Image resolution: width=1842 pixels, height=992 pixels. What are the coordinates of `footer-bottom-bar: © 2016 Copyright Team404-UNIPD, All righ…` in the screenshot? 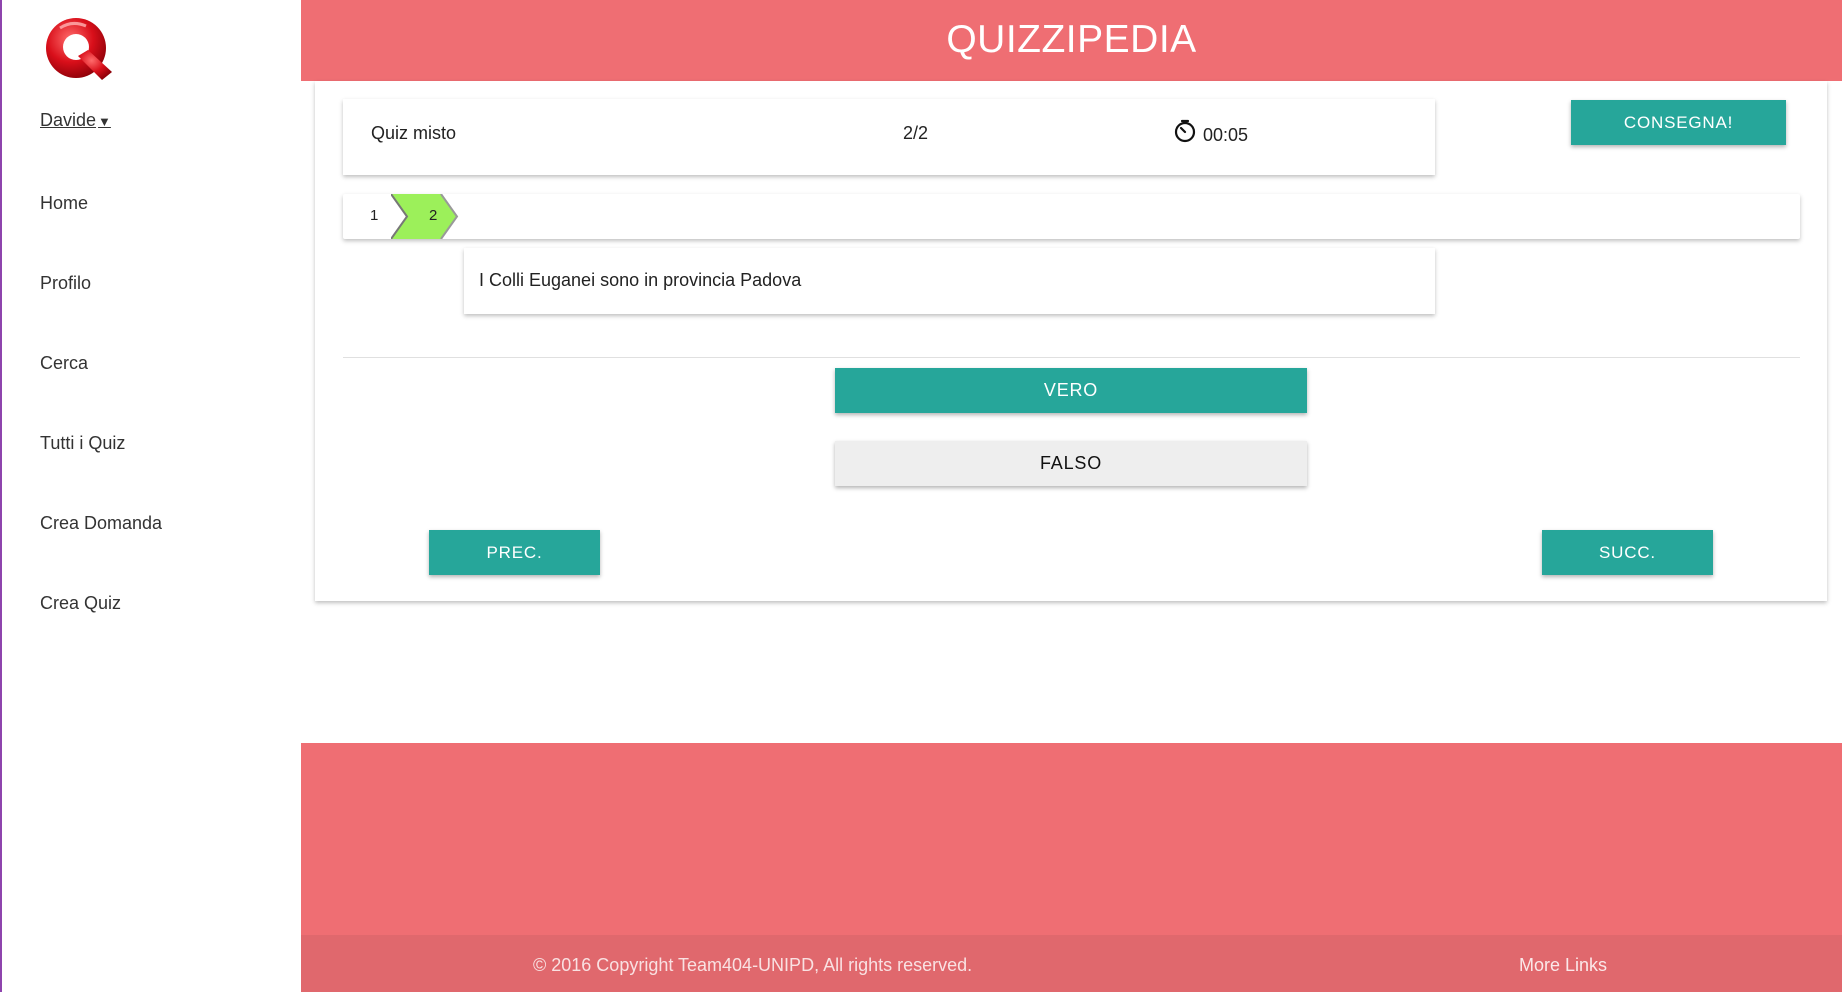 It's located at (1071, 963).